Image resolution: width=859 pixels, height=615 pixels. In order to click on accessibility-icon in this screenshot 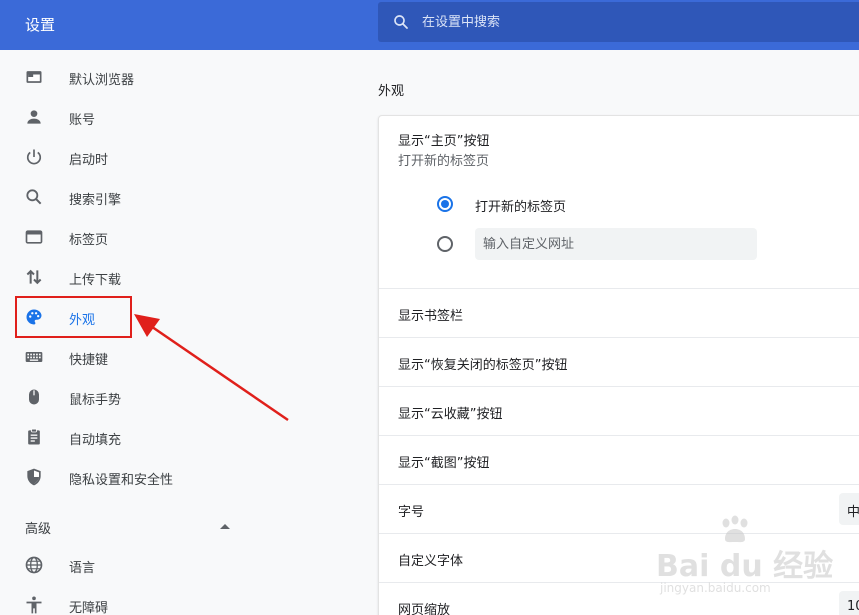, I will do `click(34, 605)`.